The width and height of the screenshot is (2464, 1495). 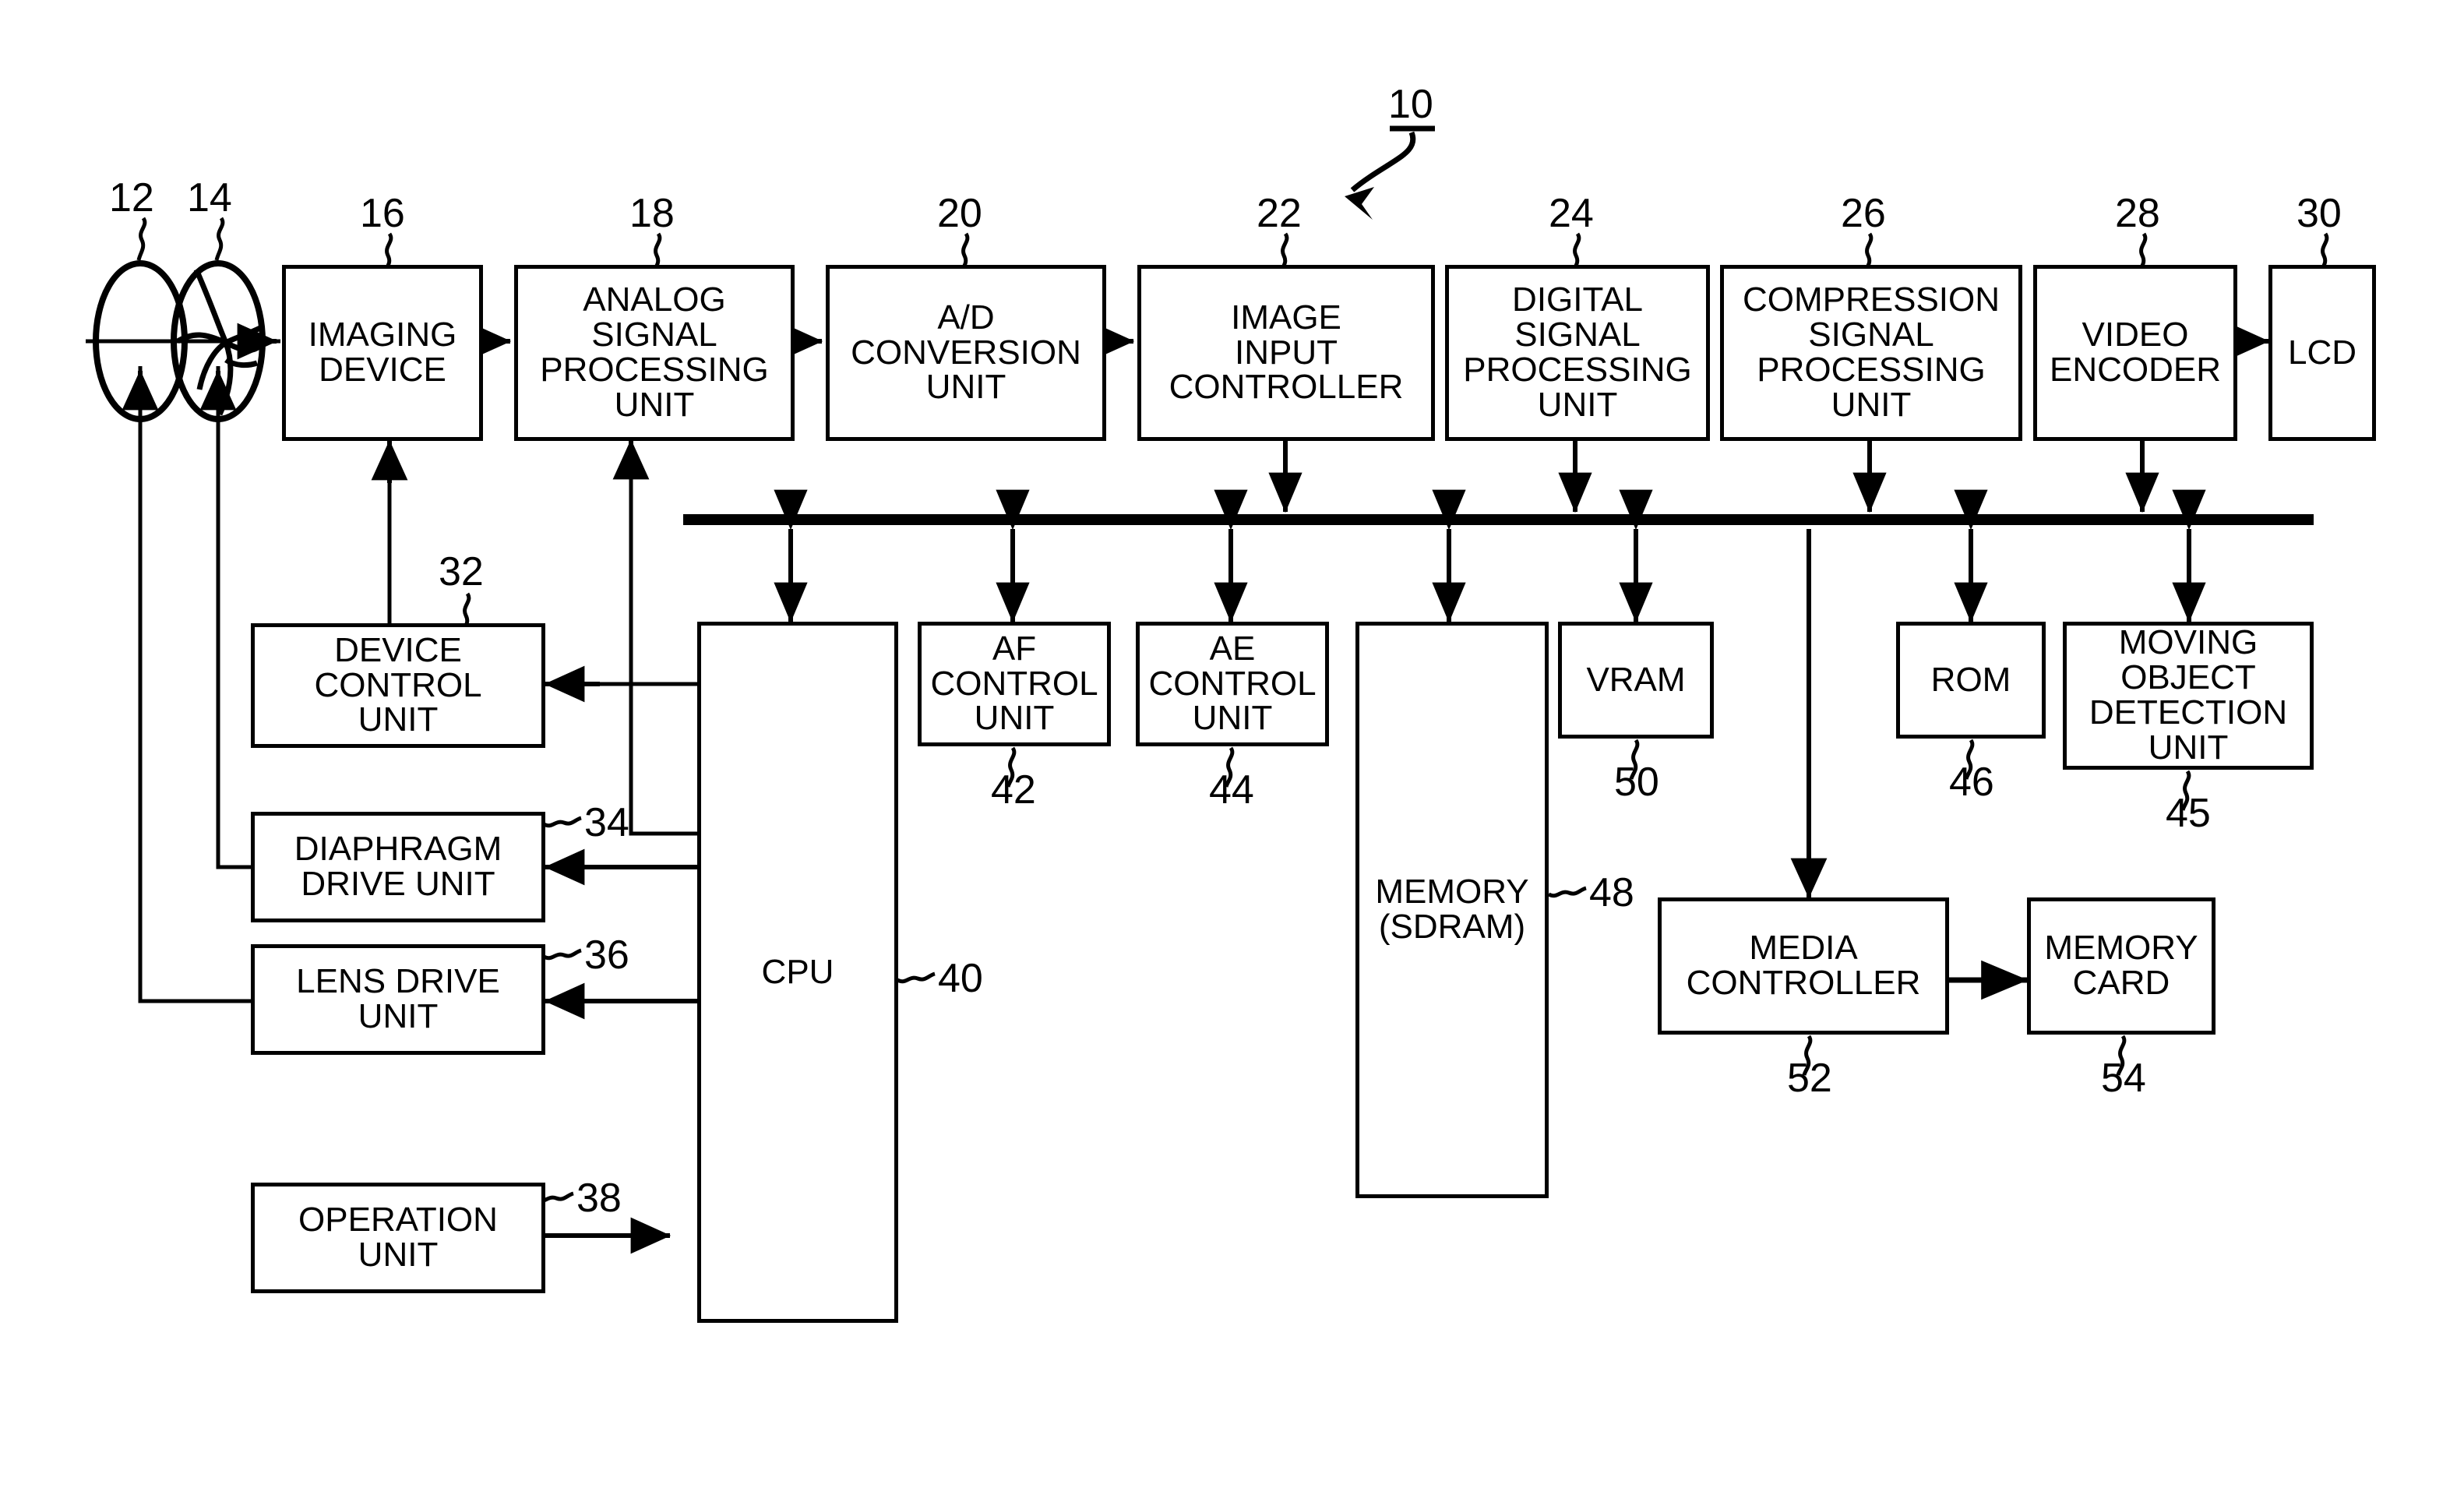 I want to click on block-label: MEDIA CONTROLLER, so click(x=1803, y=965).